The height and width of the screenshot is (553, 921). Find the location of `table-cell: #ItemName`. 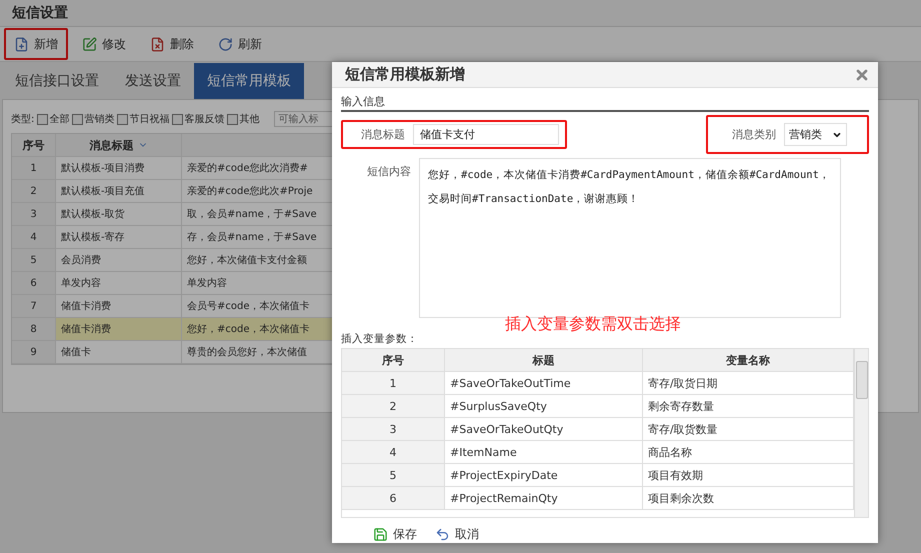

table-cell: #ItemName is located at coordinates (544, 452).